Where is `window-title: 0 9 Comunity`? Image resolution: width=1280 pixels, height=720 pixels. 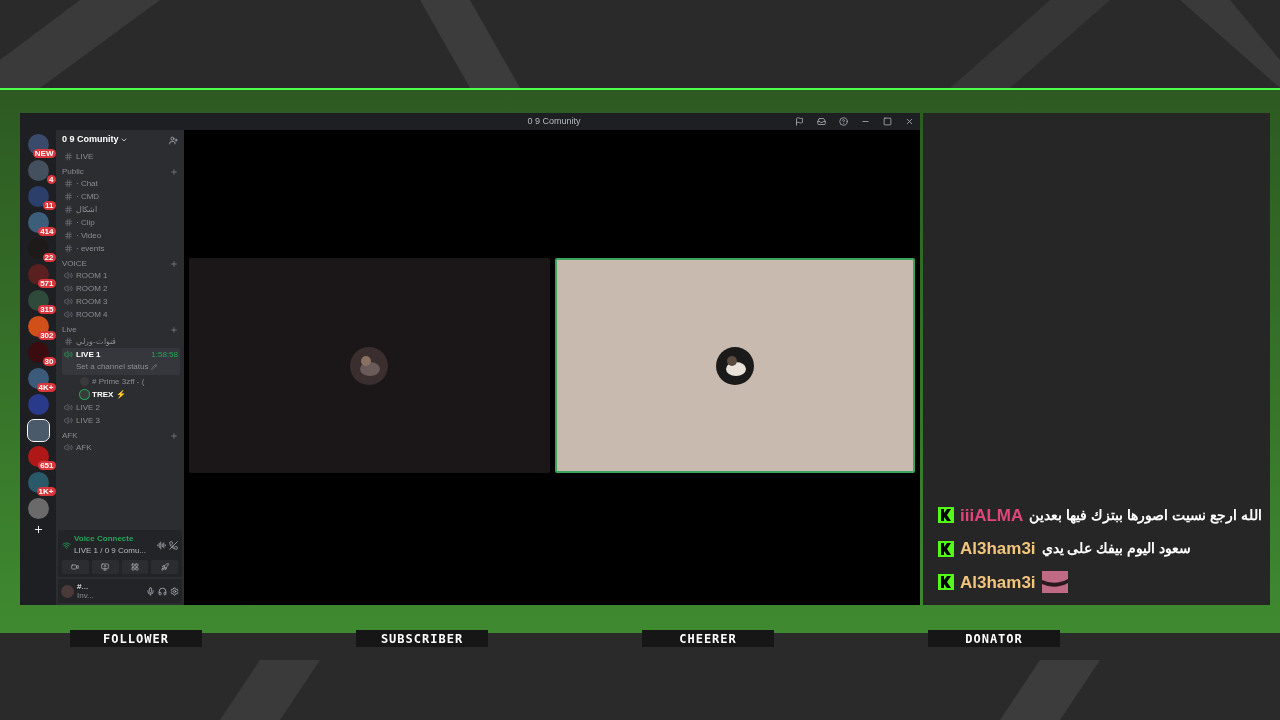 window-title: 0 9 Comunity is located at coordinates (554, 121).